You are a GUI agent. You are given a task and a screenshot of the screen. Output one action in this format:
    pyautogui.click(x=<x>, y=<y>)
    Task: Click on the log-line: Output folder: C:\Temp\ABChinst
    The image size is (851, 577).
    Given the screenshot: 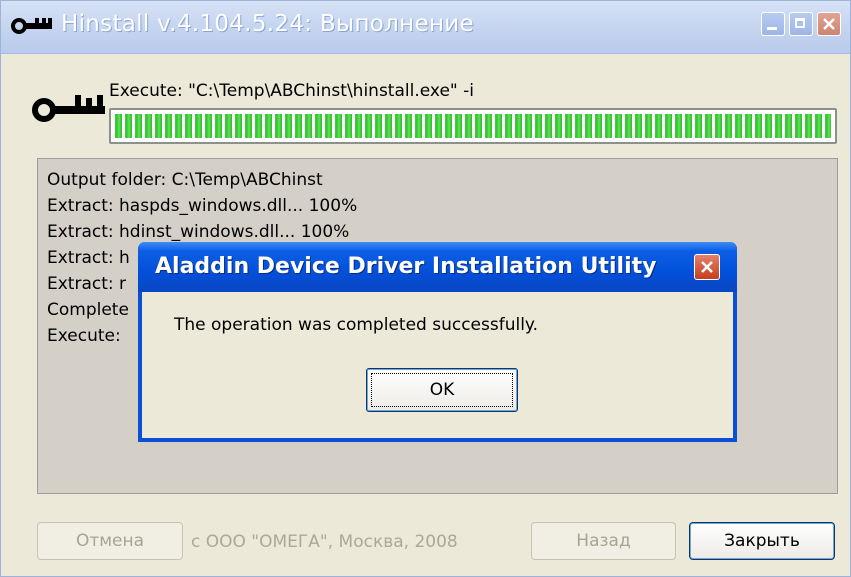 What is the action you would take?
    pyautogui.click(x=185, y=180)
    